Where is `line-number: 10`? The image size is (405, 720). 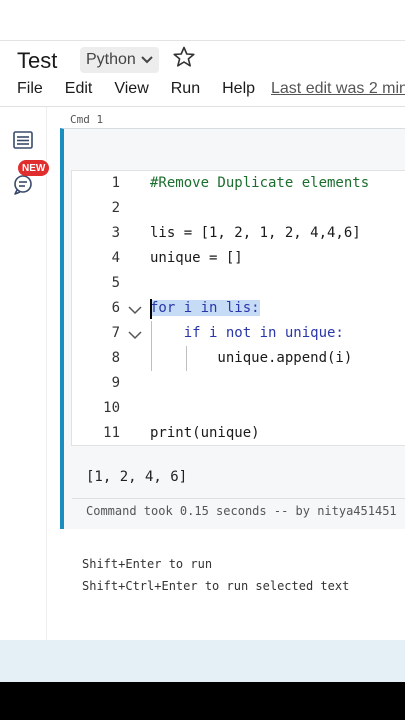 line-number: 10 is located at coordinates (111, 408).